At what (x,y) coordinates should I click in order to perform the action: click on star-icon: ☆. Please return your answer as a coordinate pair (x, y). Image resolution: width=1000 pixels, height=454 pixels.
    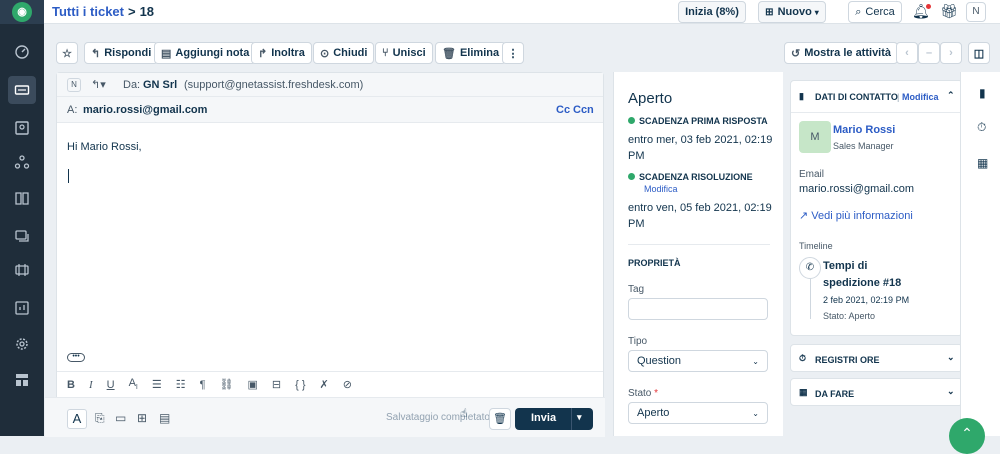
    Looking at the image, I should click on (67, 53).